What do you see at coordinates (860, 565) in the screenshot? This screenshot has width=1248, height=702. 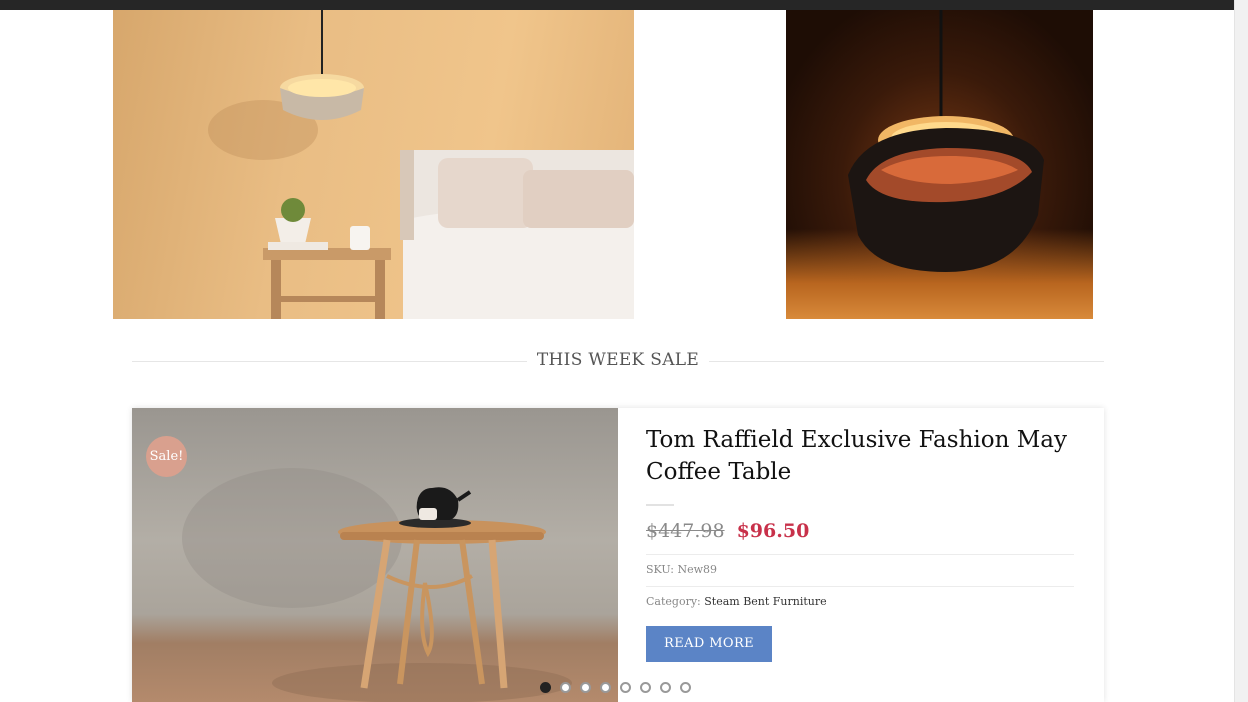 I see `sku-line: SKU: New89` at bounding box center [860, 565].